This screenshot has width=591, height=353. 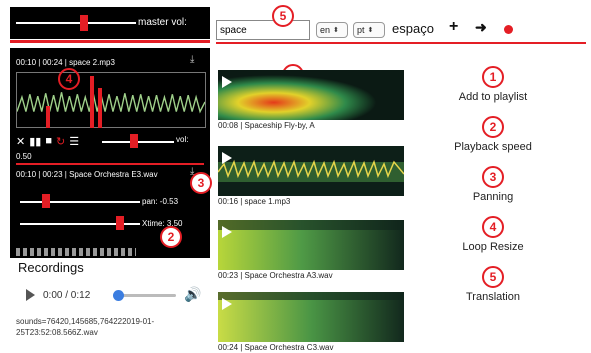 I want to click on translation-output: espaço, so click(x=413, y=28).